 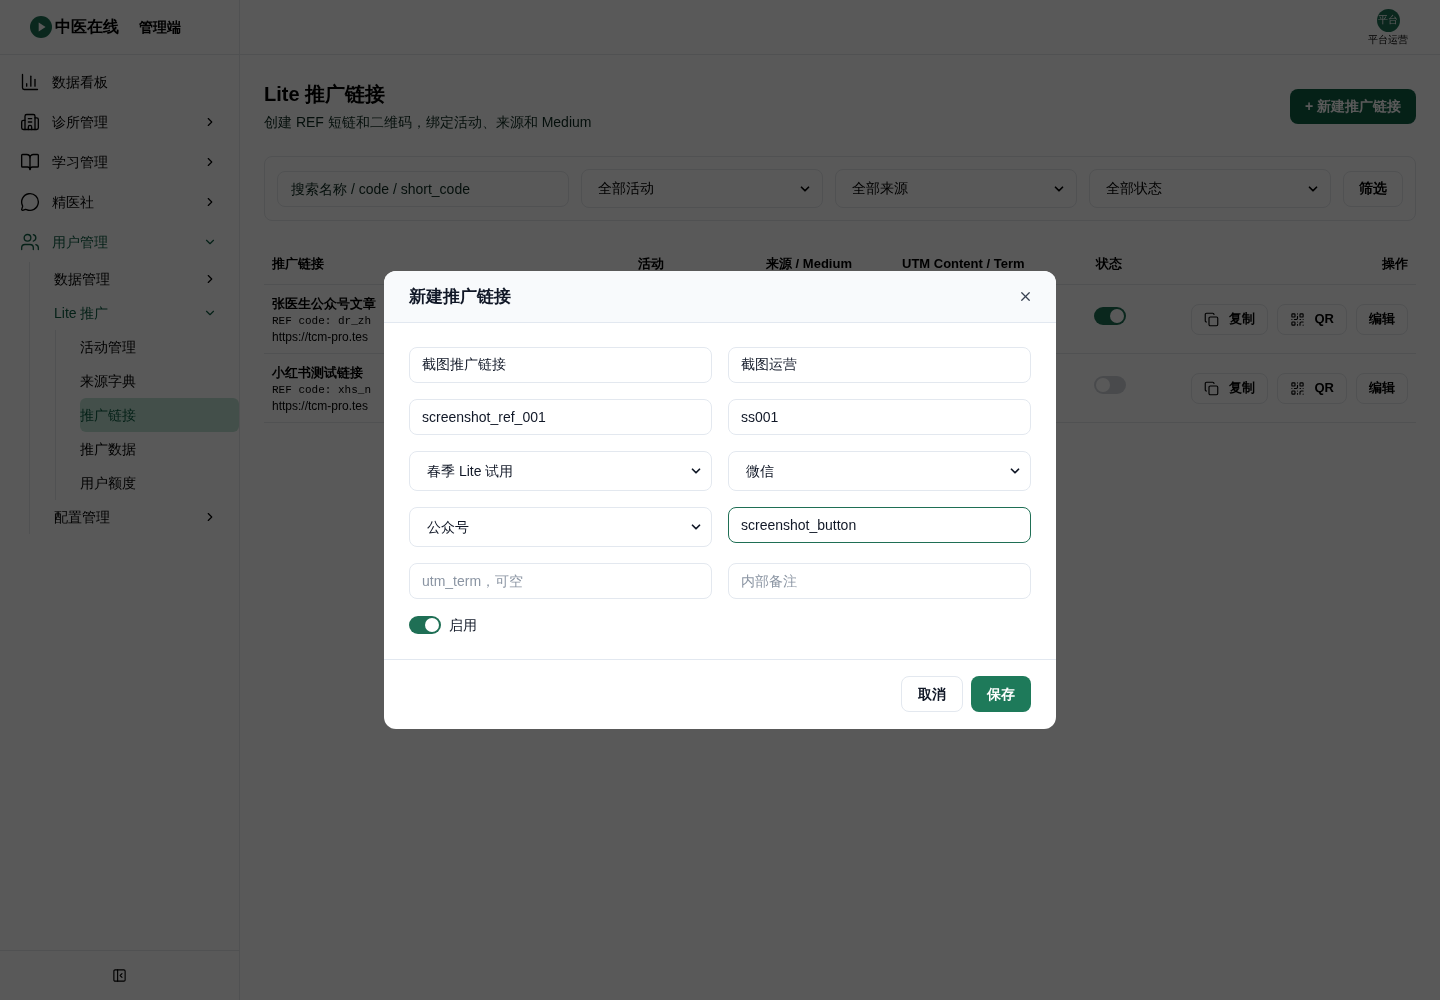 I want to click on sidebar-item: 用户管理, so click(x=119, y=242).